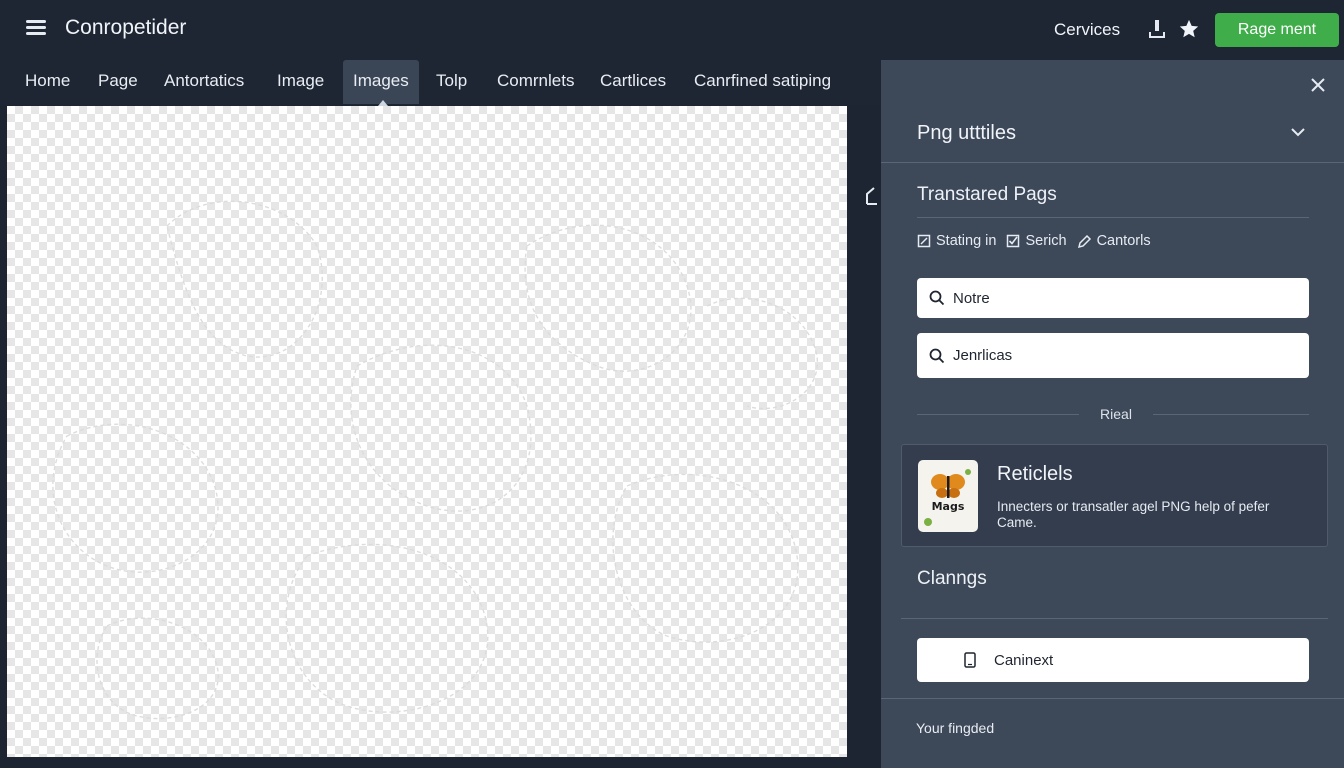  I want to click on header-divider, so click(1112, 162).